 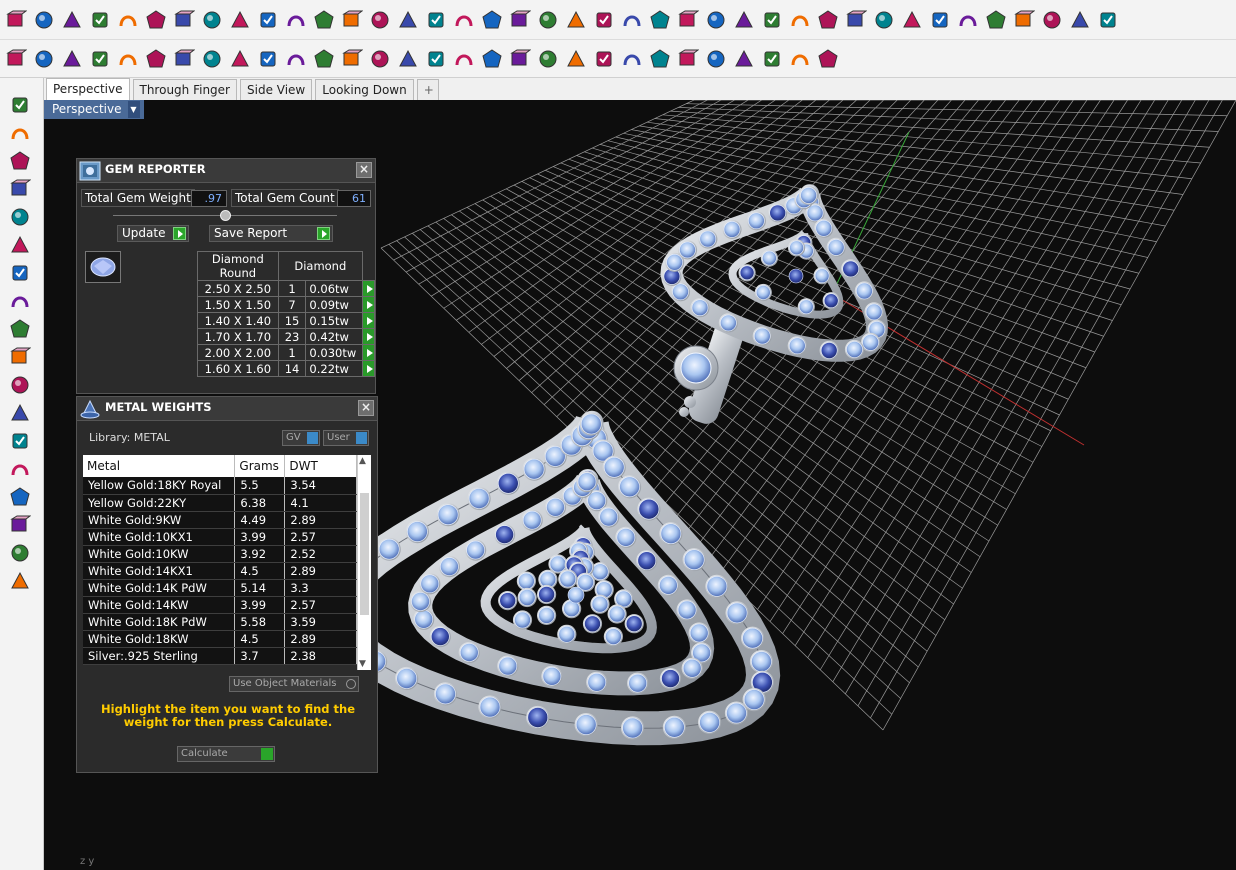 I want to click on chevron-up-icon: ▲, so click(x=362, y=461).